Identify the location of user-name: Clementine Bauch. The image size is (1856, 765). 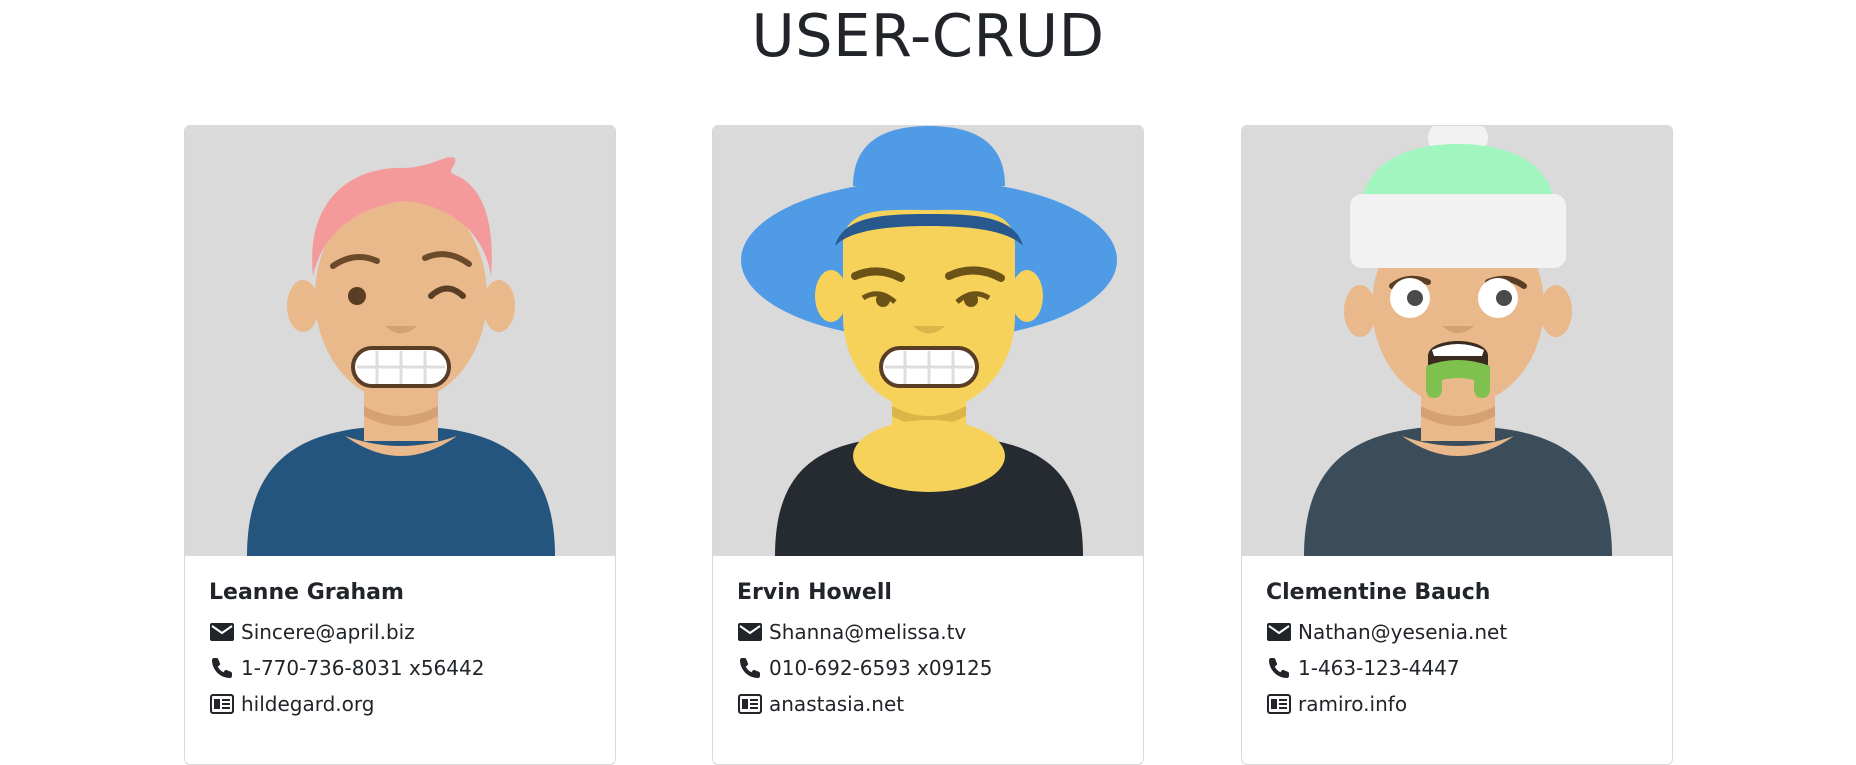
(1378, 592).